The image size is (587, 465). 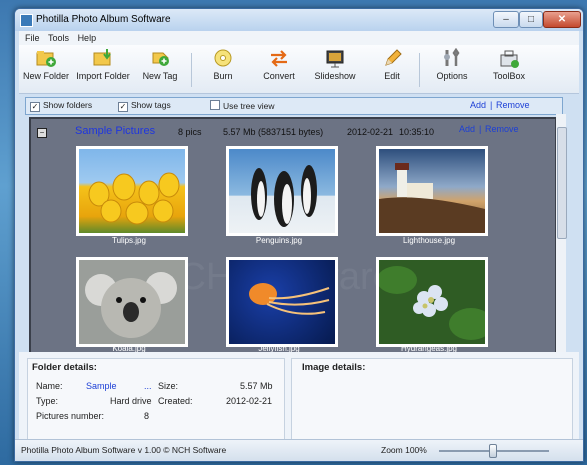 I want to click on size-value: 5.57 Mb, so click(x=256, y=386).